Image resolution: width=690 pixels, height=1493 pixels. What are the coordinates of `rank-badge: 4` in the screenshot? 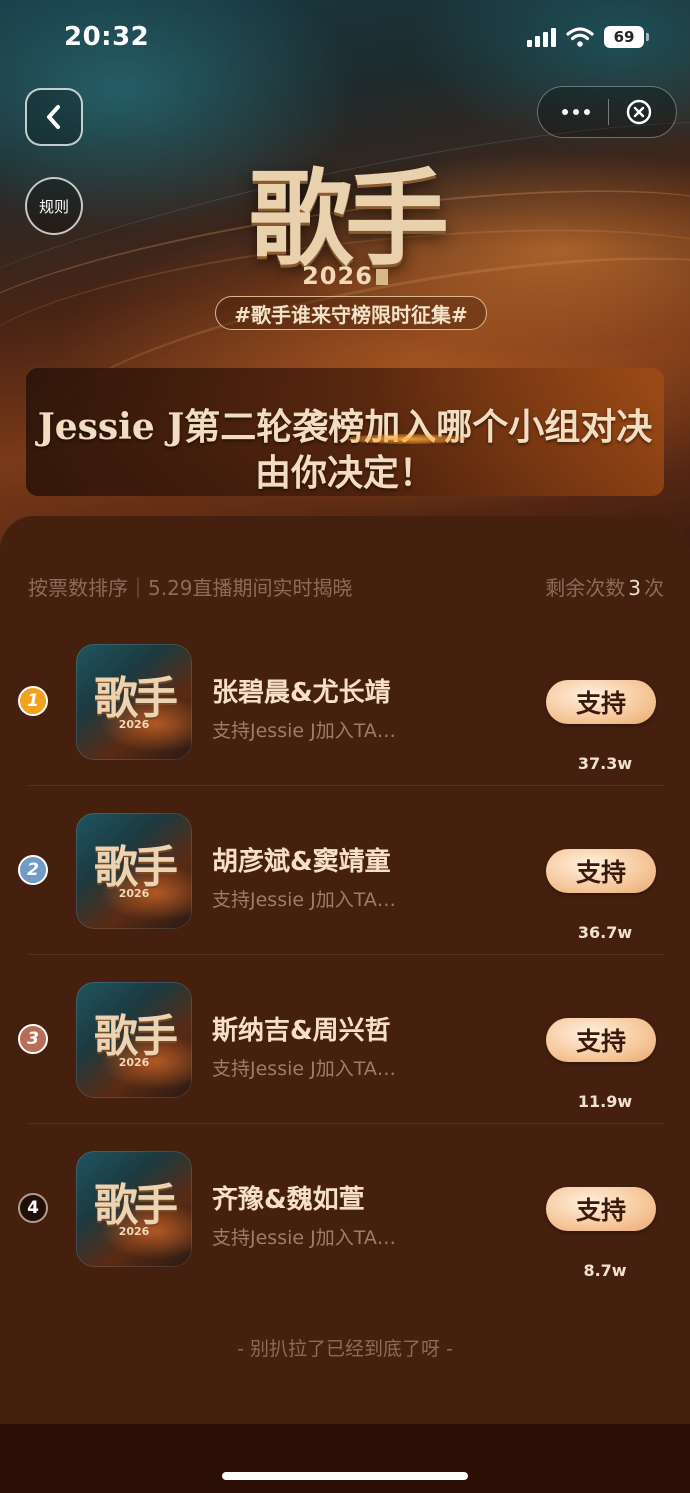 It's located at (33, 1208).